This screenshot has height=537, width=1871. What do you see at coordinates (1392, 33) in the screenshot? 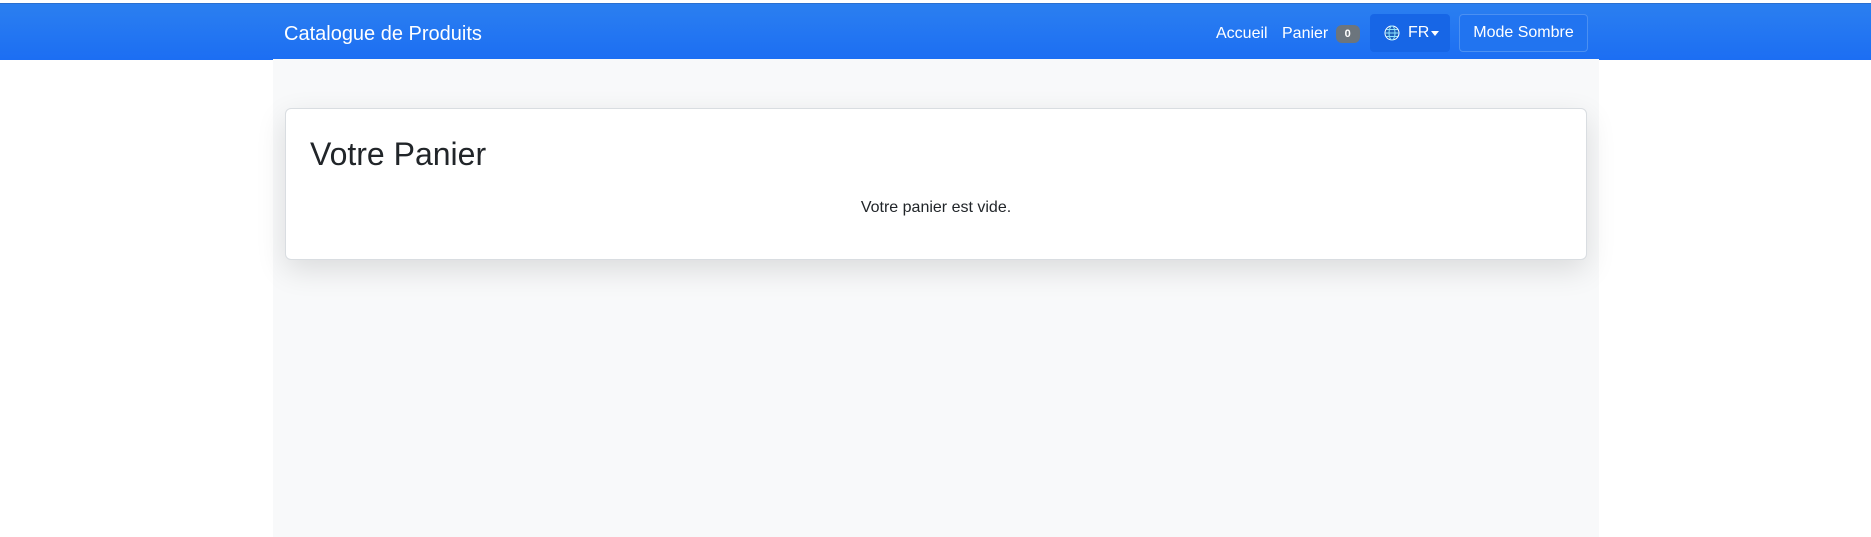
I see `globe-icon` at bounding box center [1392, 33].